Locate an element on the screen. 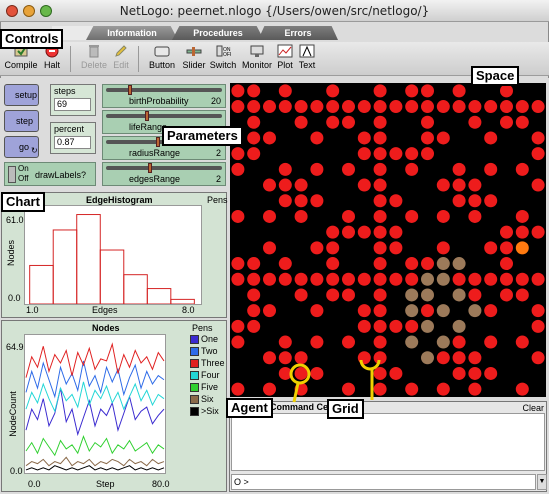 This screenshot has height=494, width=549. setup-button: setup is located at coordinates (21, 95).